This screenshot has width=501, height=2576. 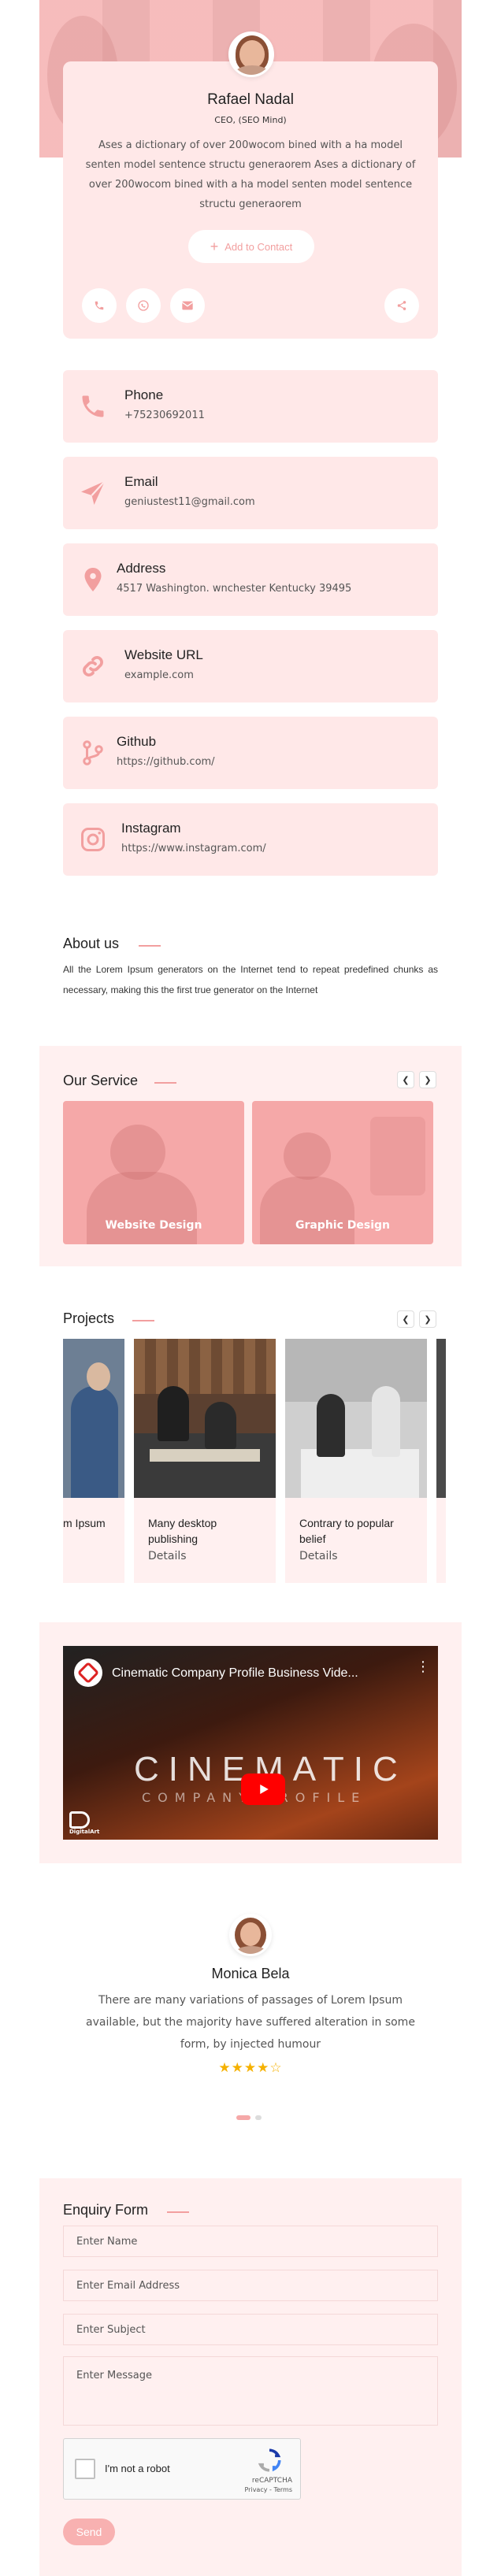 What do you see at coordinates (250, 2068) in the screenshot?
I see `rating-stars: ★★★★☆` at bounding box center [250, 2068].